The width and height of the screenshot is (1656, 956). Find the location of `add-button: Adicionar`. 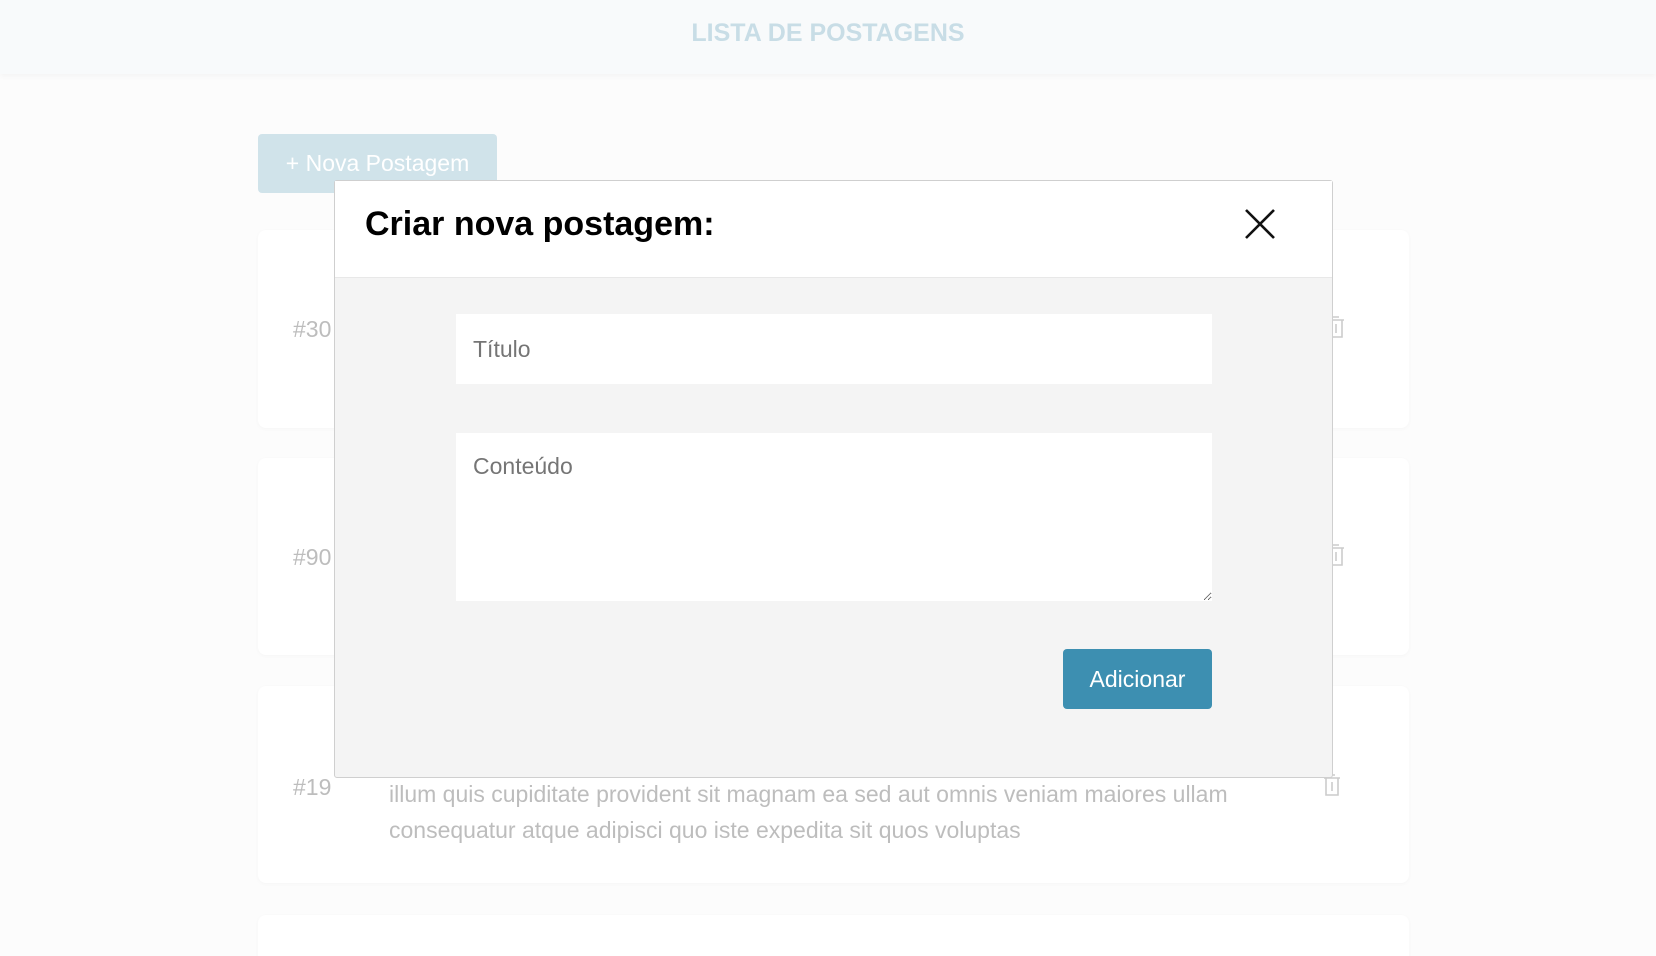

add-button: Adicionar is located at coordinates (1137, 679).